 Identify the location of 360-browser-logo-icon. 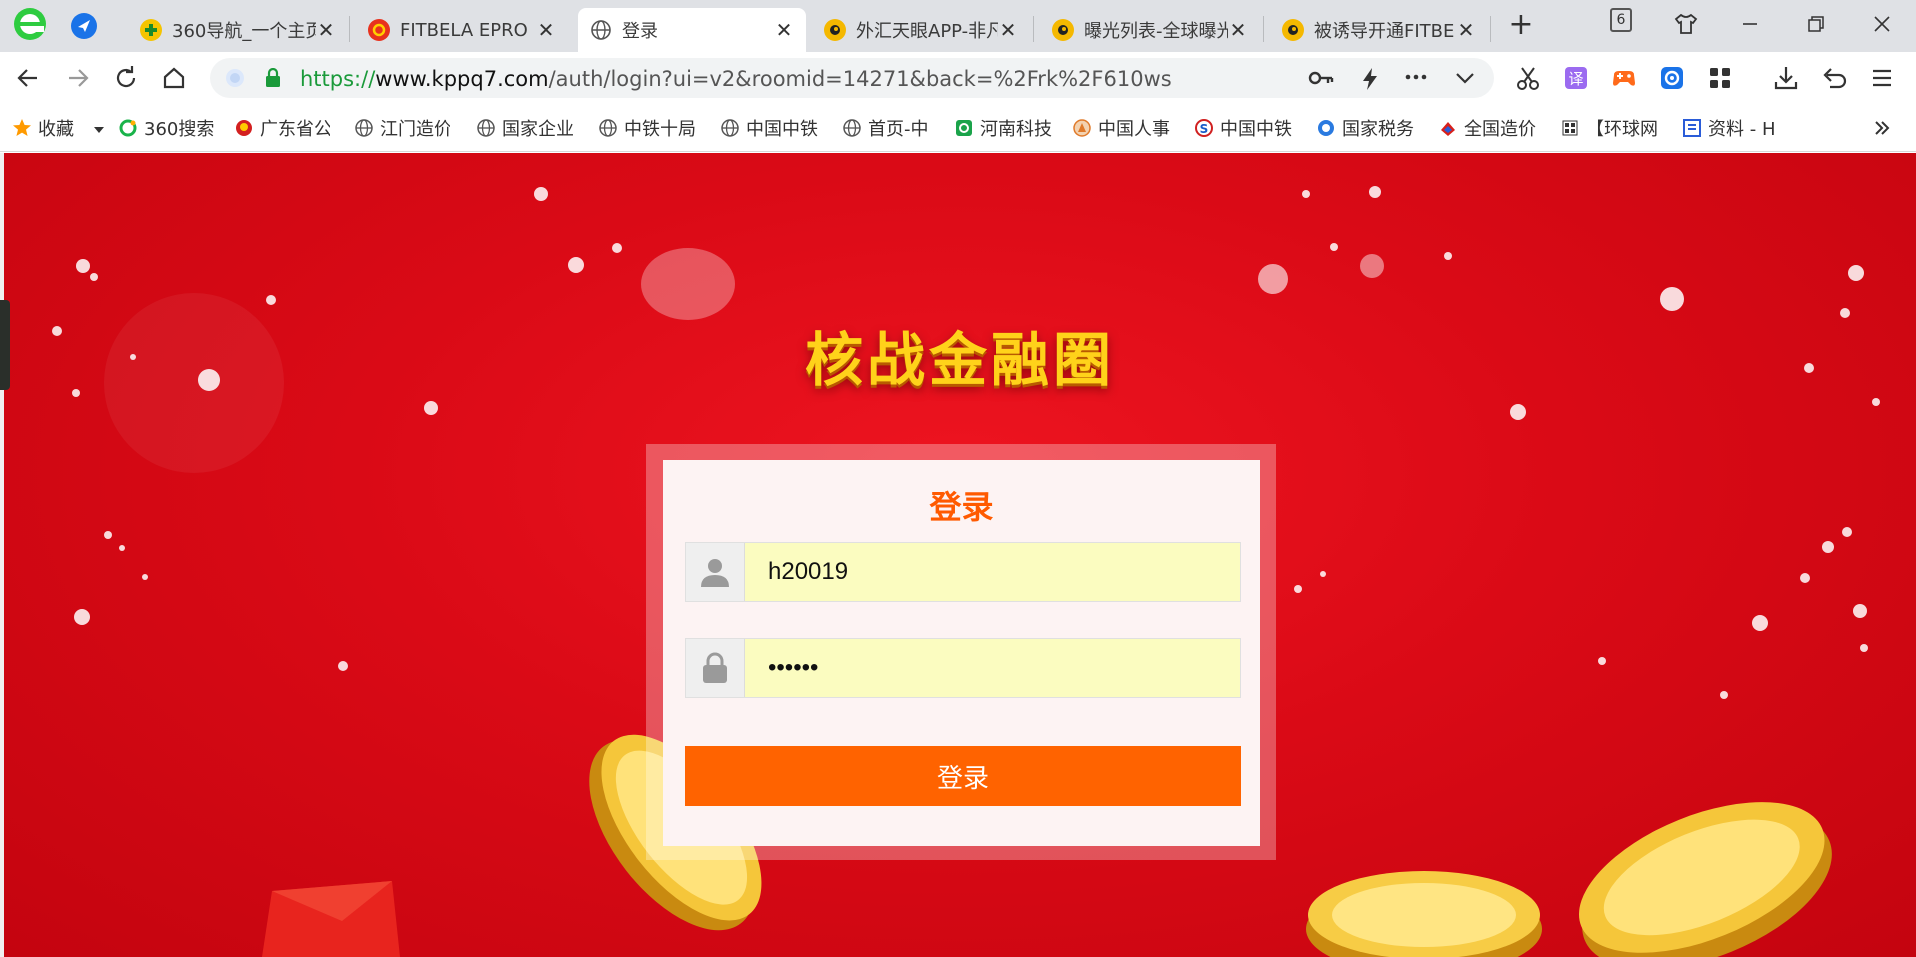
(30, 24).